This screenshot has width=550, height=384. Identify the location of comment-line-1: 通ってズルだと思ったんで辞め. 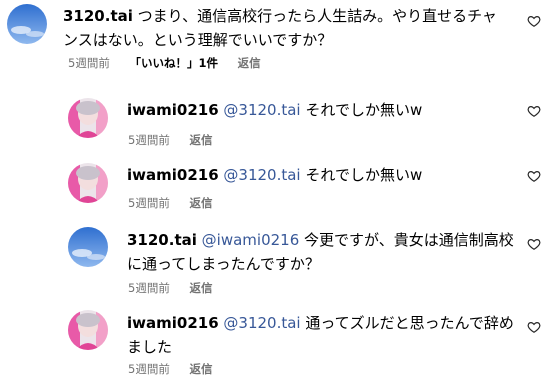
(409, 323).